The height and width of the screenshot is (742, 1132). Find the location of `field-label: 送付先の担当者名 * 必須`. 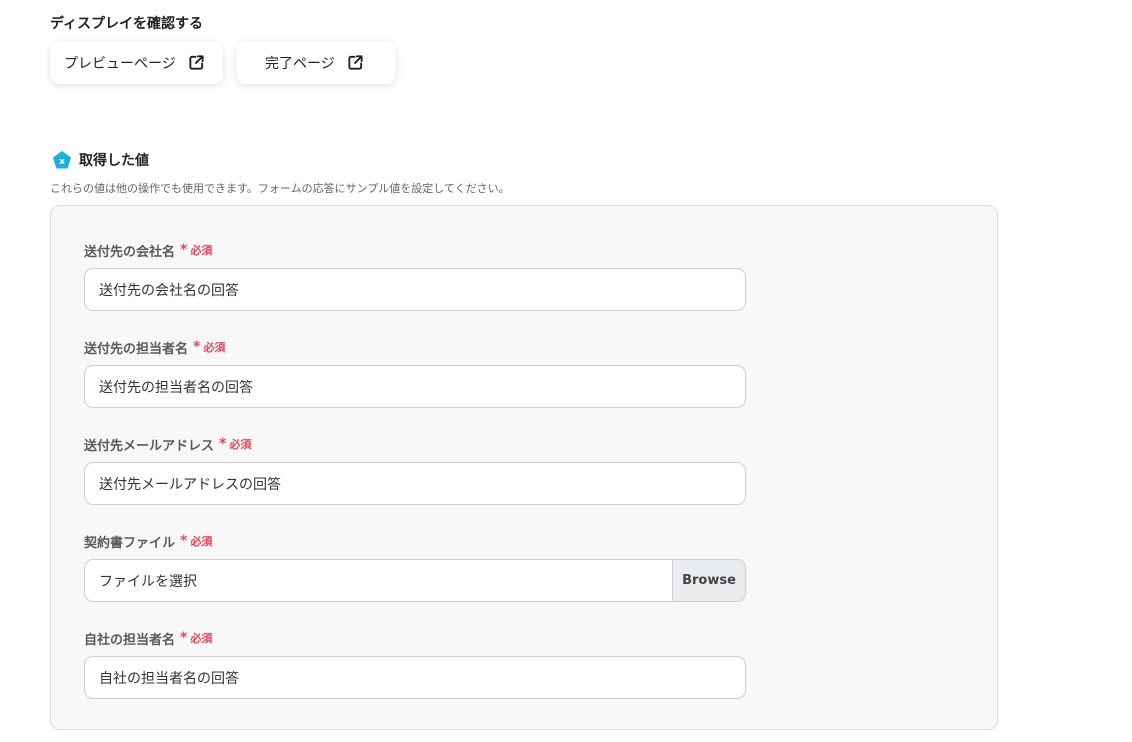

field-label: 送付先の担当者名 * 必須 is located at coordinates (415, 347).